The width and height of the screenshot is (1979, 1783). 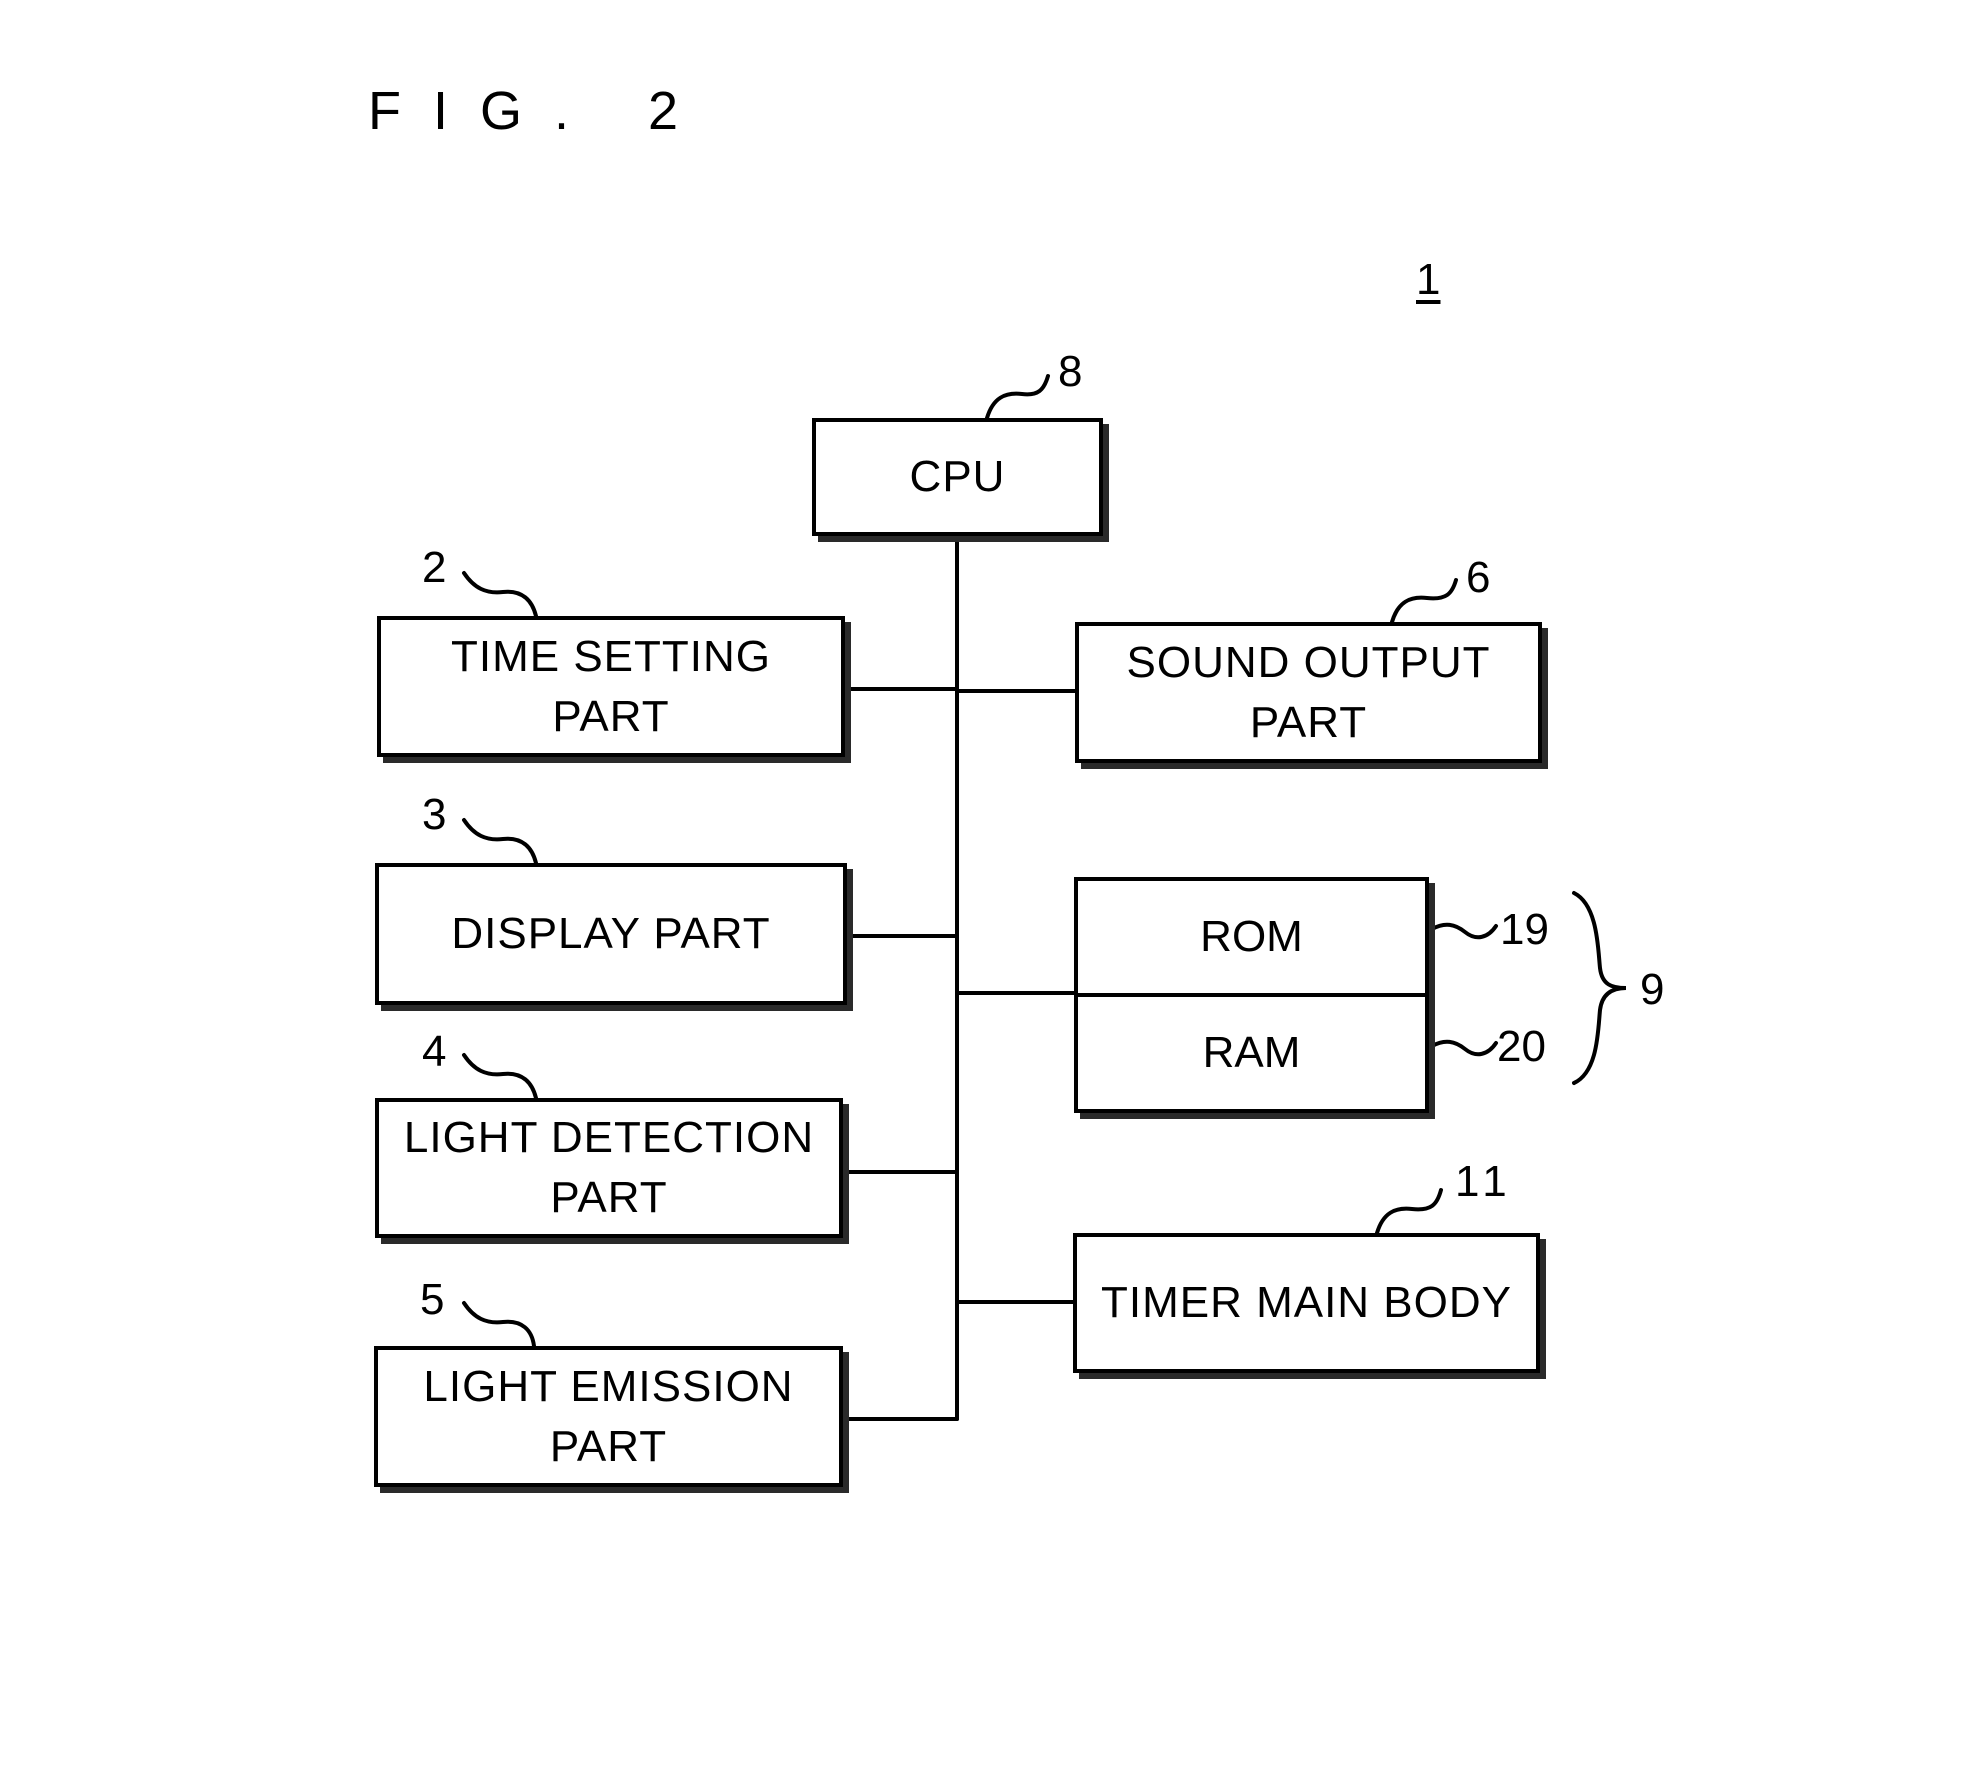 I want to click on display-label: DISPLAY PART, so click(x=611, y=933).